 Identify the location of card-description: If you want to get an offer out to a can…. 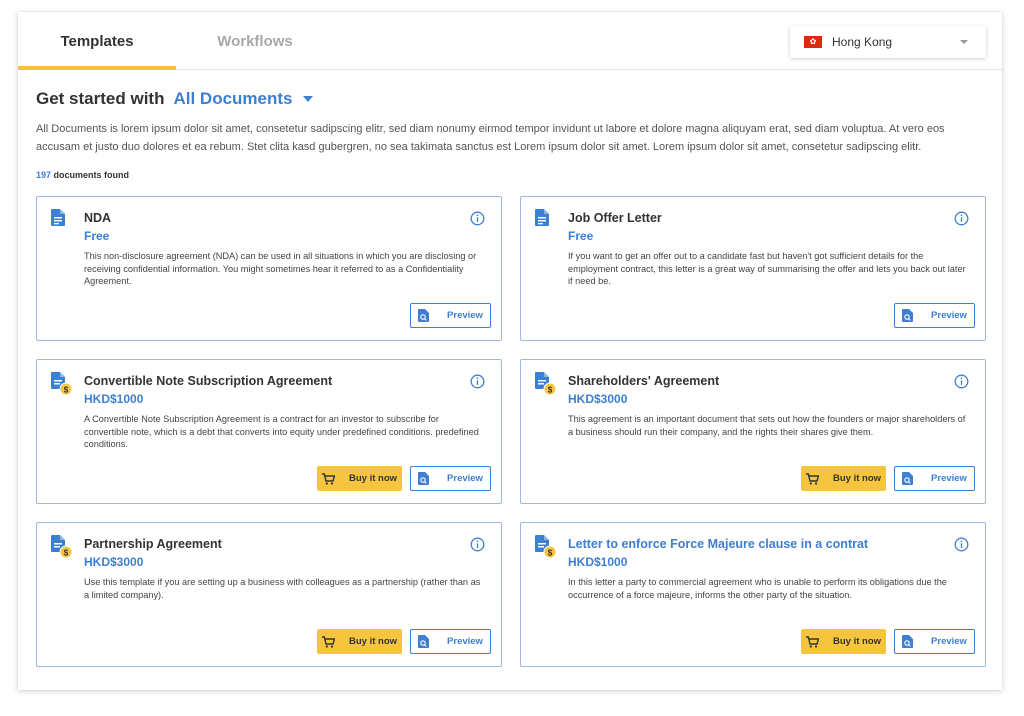
(767, 268).